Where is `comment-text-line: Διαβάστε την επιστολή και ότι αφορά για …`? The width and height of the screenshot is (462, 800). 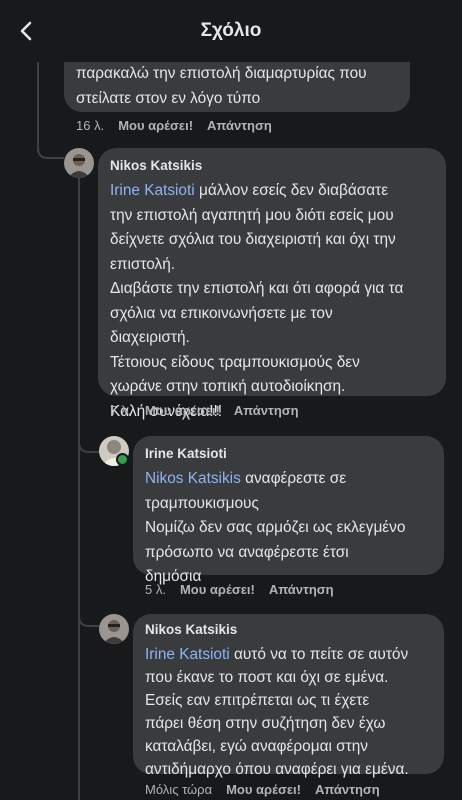 comment-text-line: Διαβάστε την επιστολή και ότι αφορά για … is located at coordinates (257, 288).